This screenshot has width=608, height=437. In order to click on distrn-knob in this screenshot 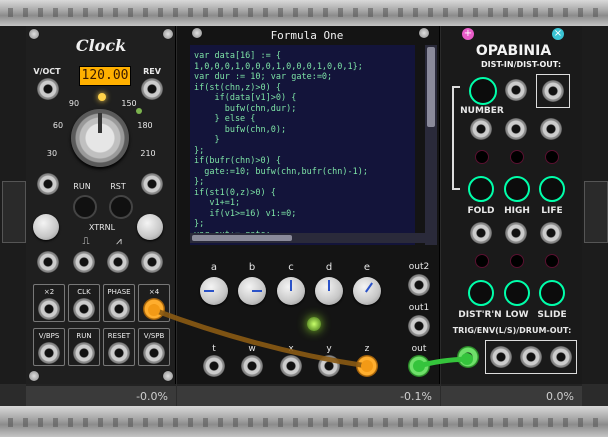, I will do `click(481, 293)`.